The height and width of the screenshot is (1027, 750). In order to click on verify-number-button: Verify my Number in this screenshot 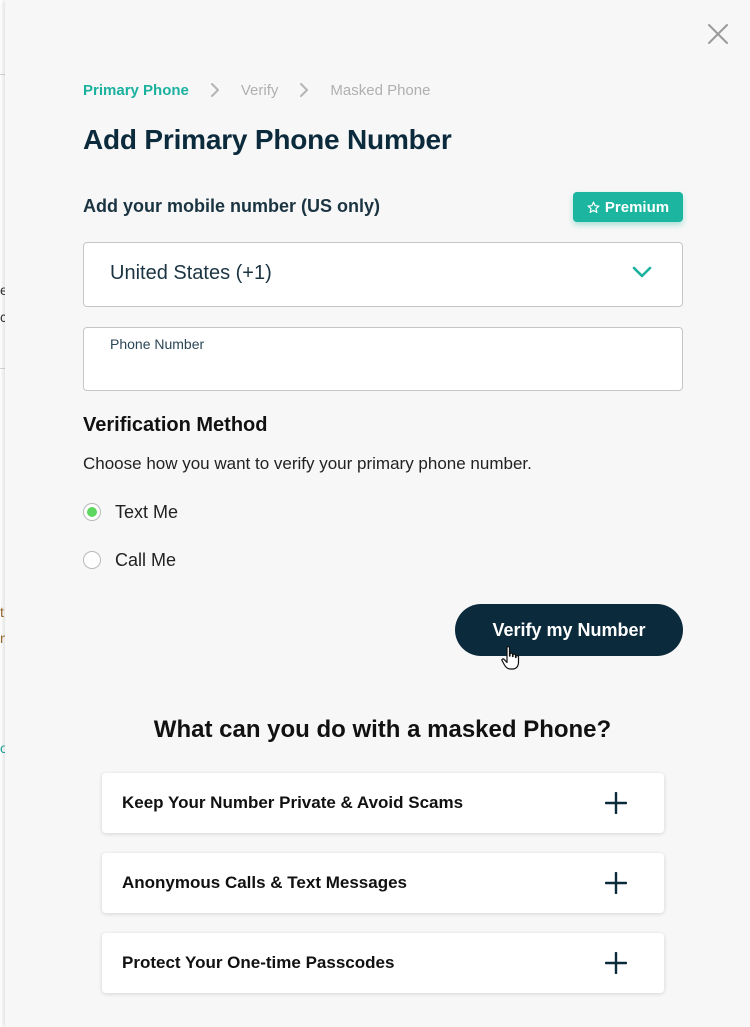, I will do `click(569, 630)`.